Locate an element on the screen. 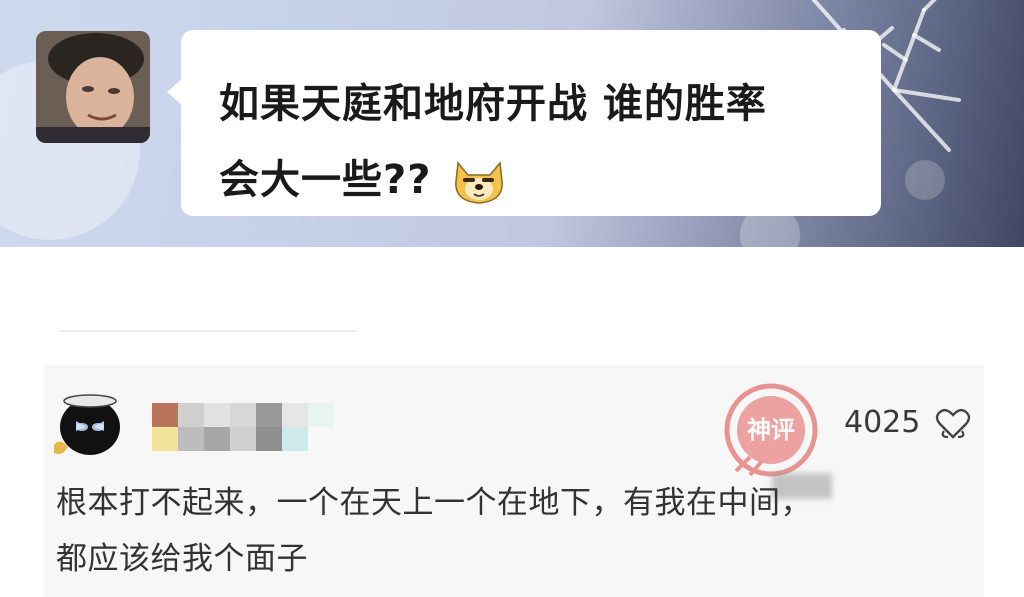 This screenshot has width=1024, height=597. doge-icon is located at coordinates (479, 182).